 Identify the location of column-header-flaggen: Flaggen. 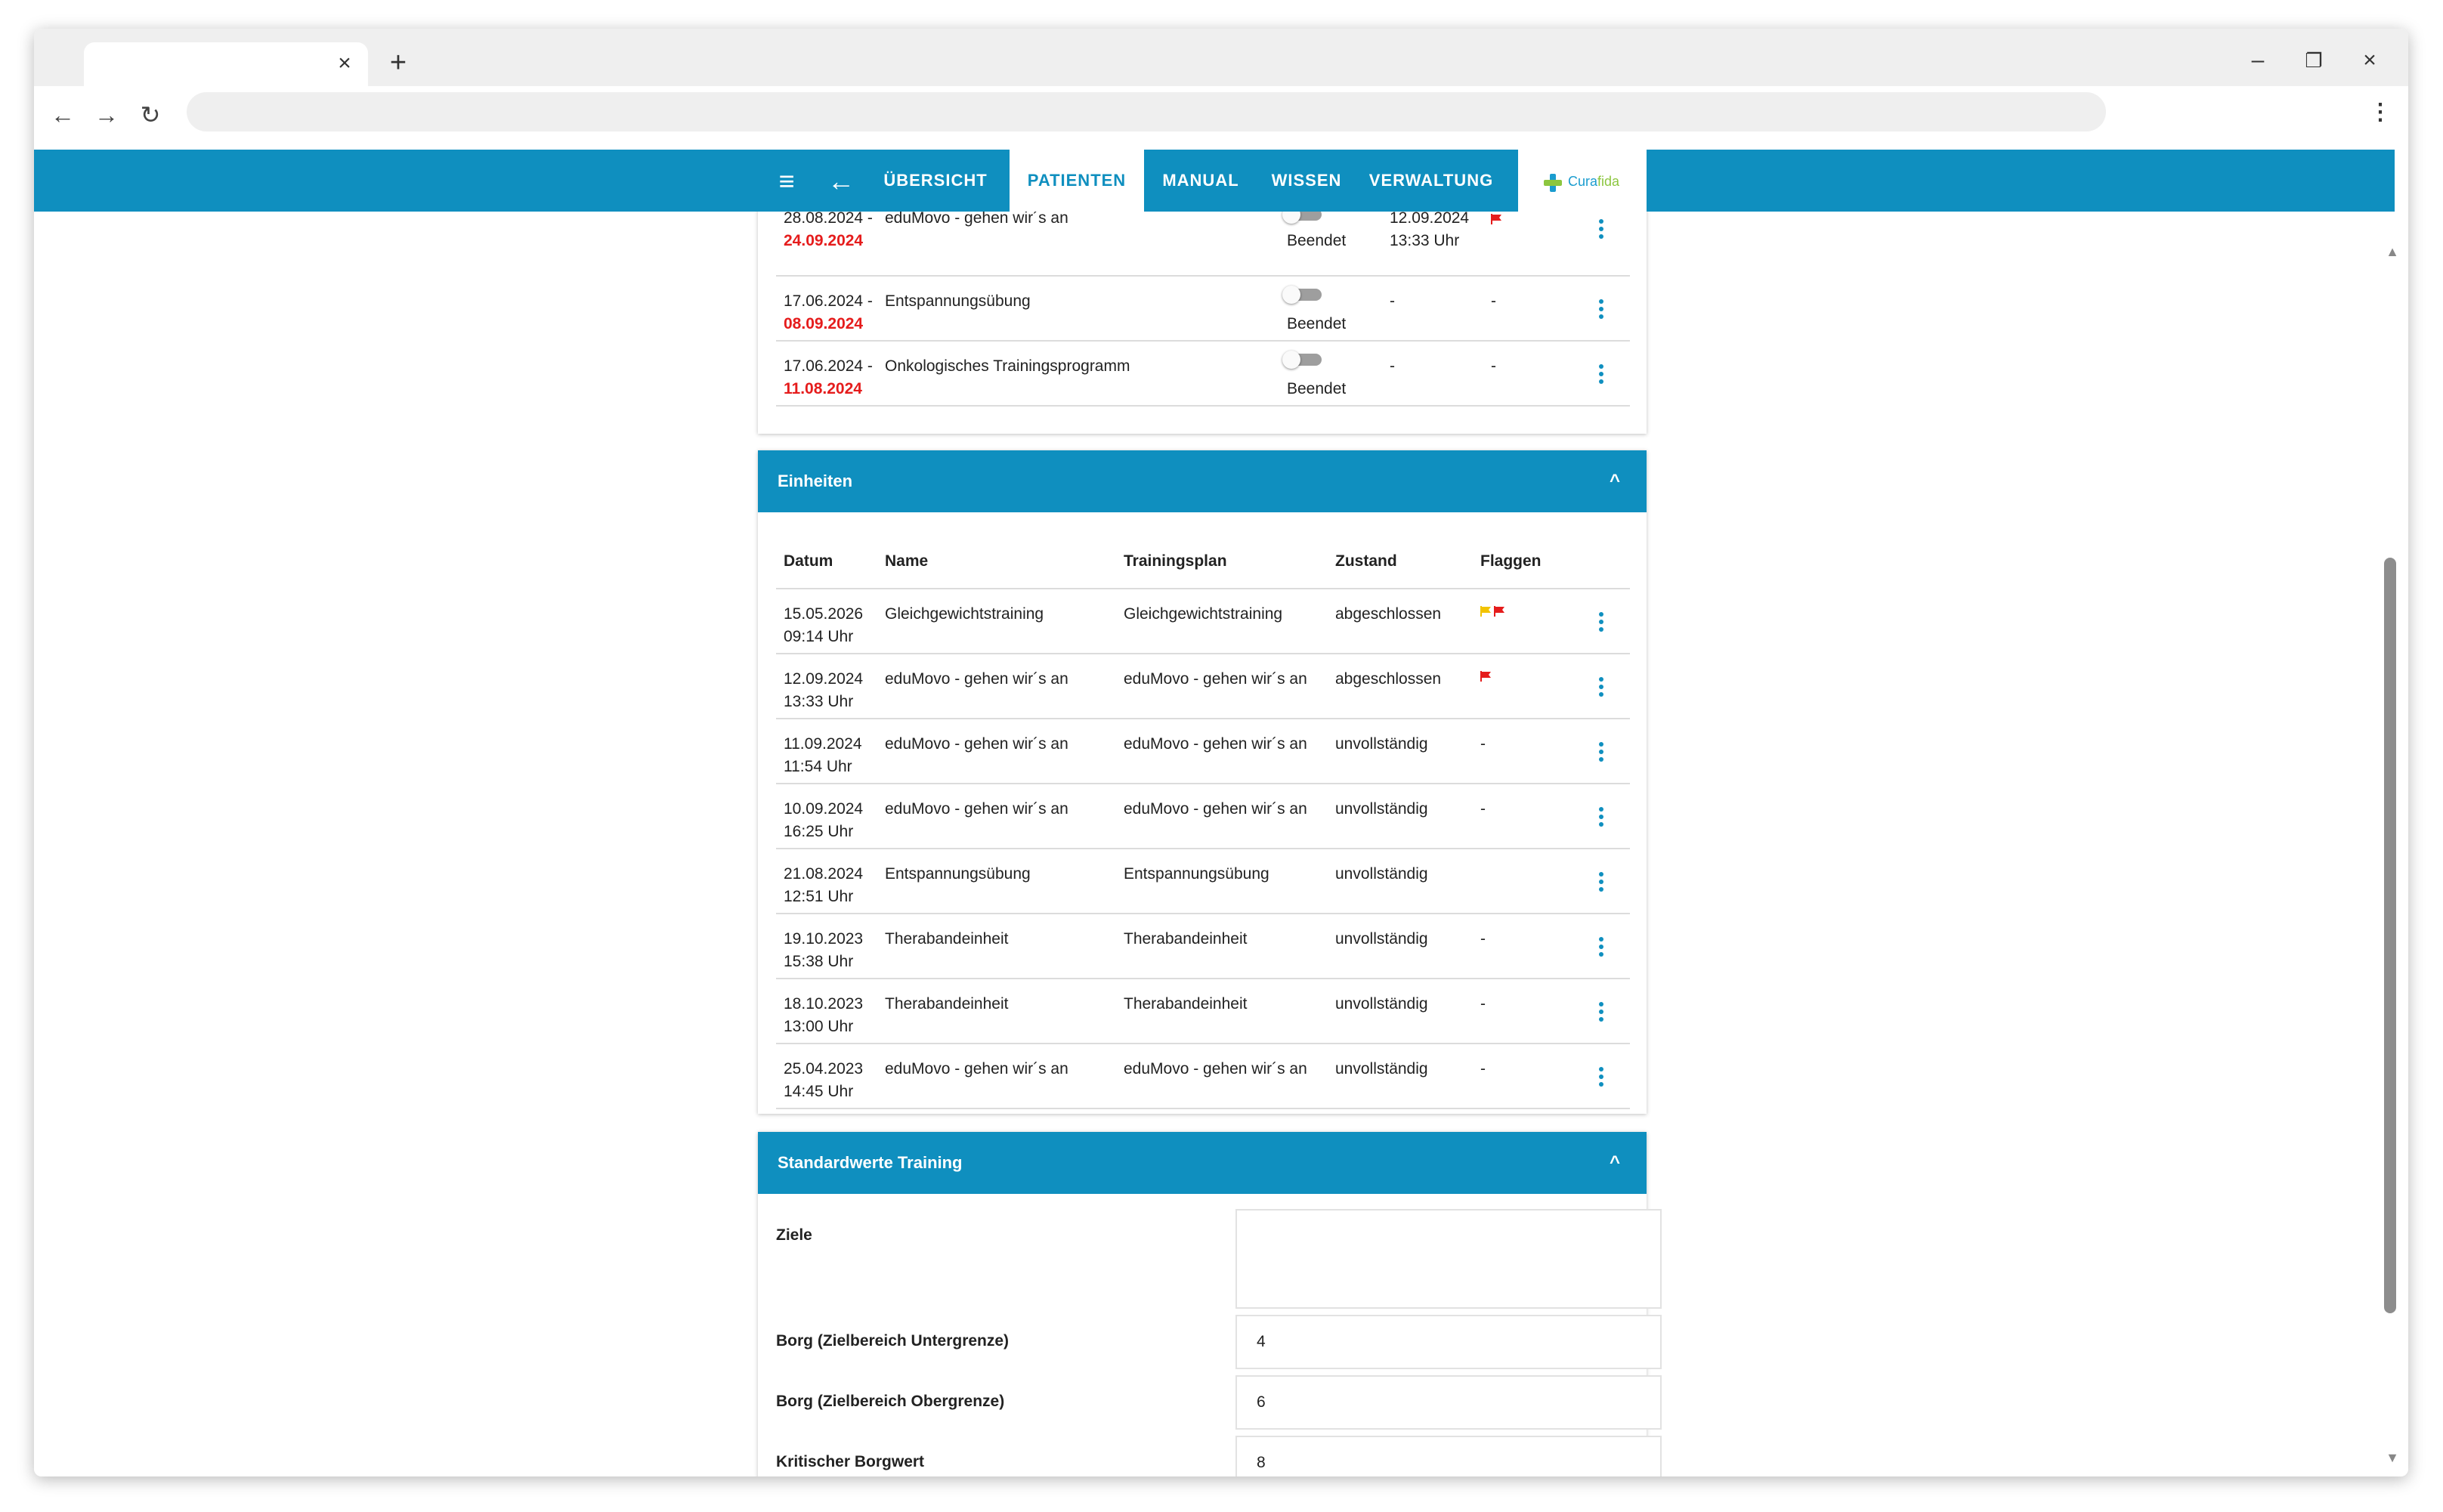
(1511, 561).